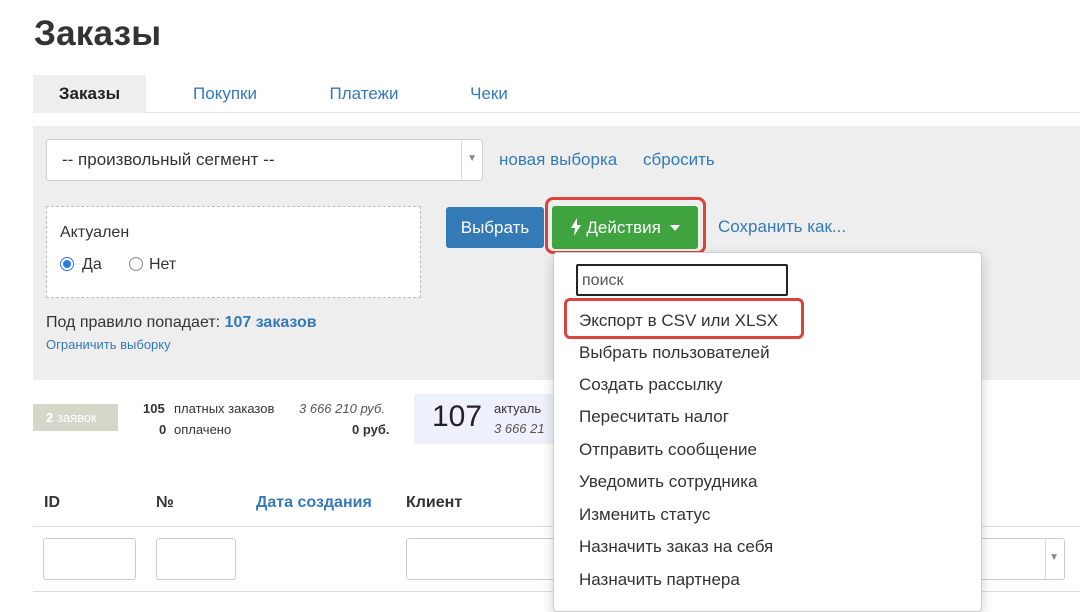 This screenshot has height=612, width=1080. Describe the element at coordinates (89, 559) in the screenshot. I see `id-filter-input` at that location.